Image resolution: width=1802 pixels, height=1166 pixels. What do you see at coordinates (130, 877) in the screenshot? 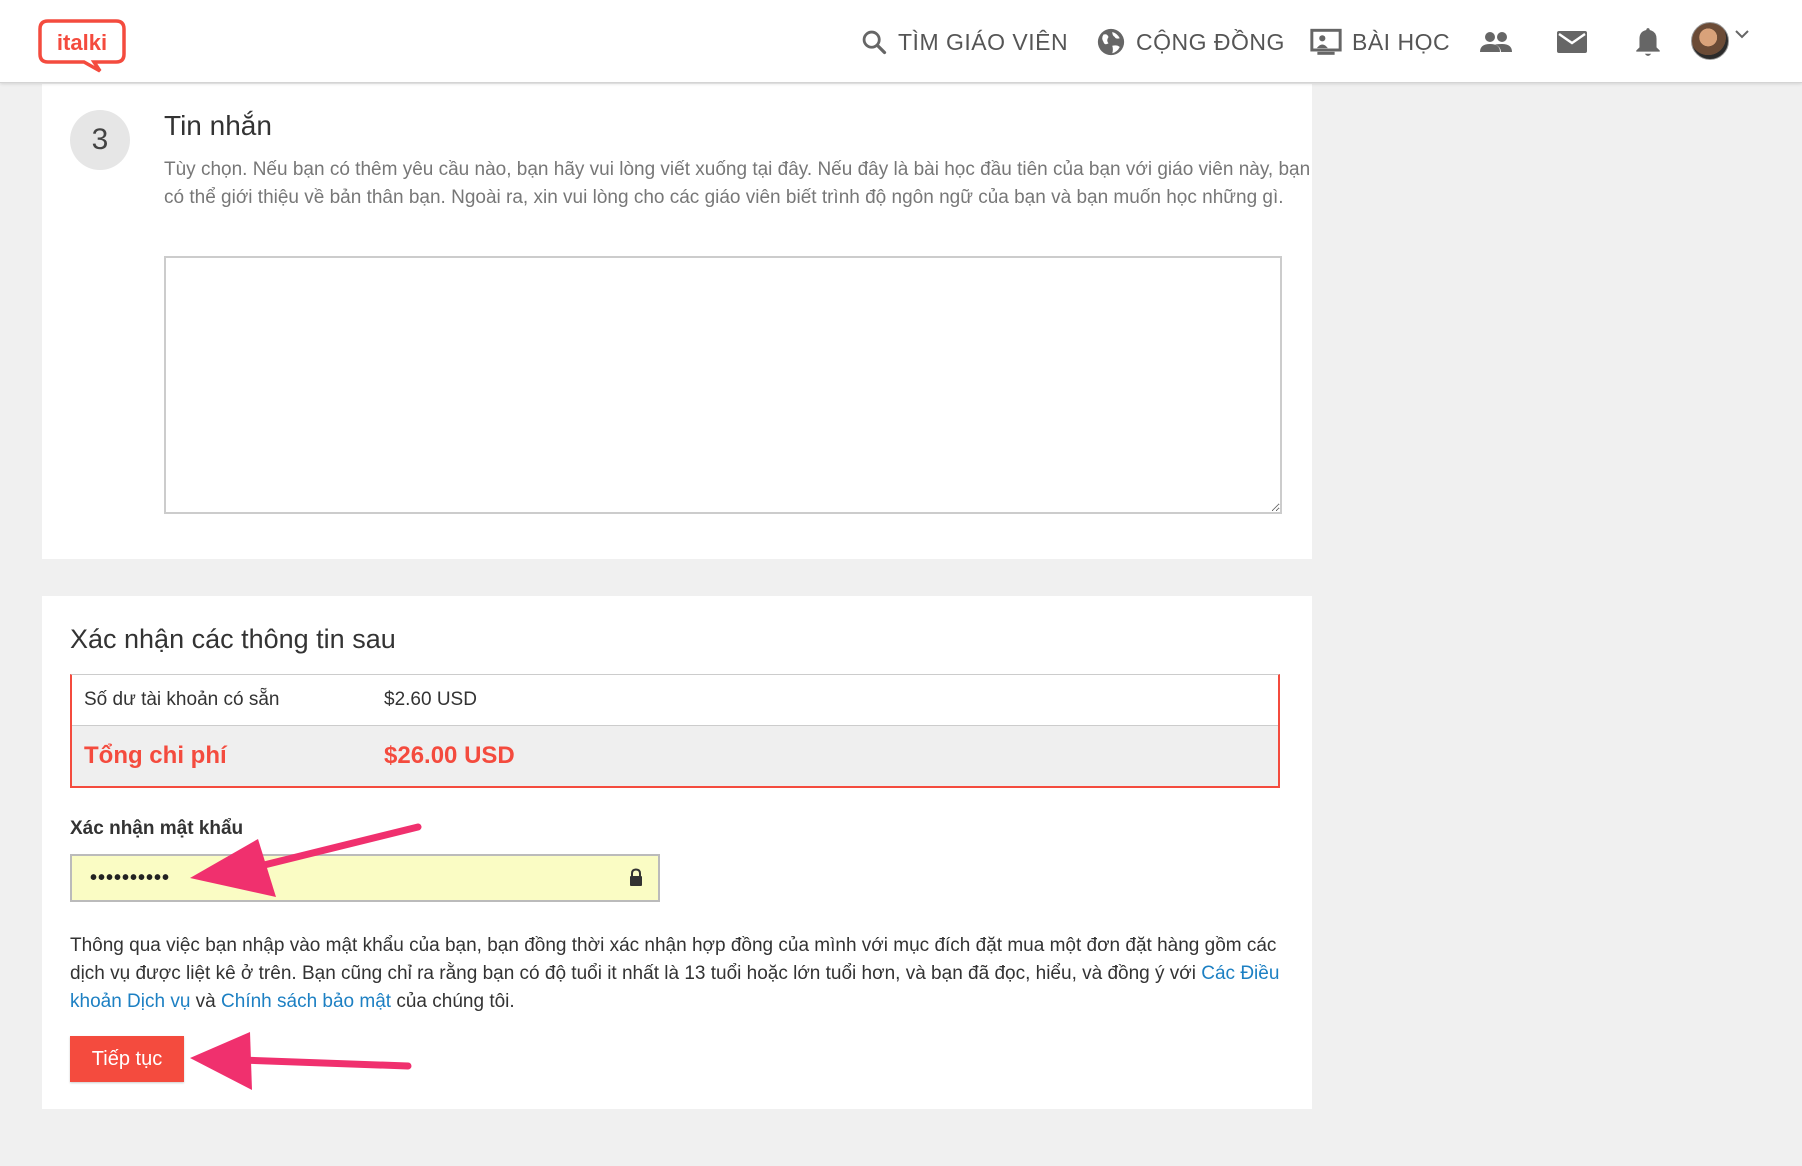
I see `password-value: ••••••••••` at bounding box center [130, 877].